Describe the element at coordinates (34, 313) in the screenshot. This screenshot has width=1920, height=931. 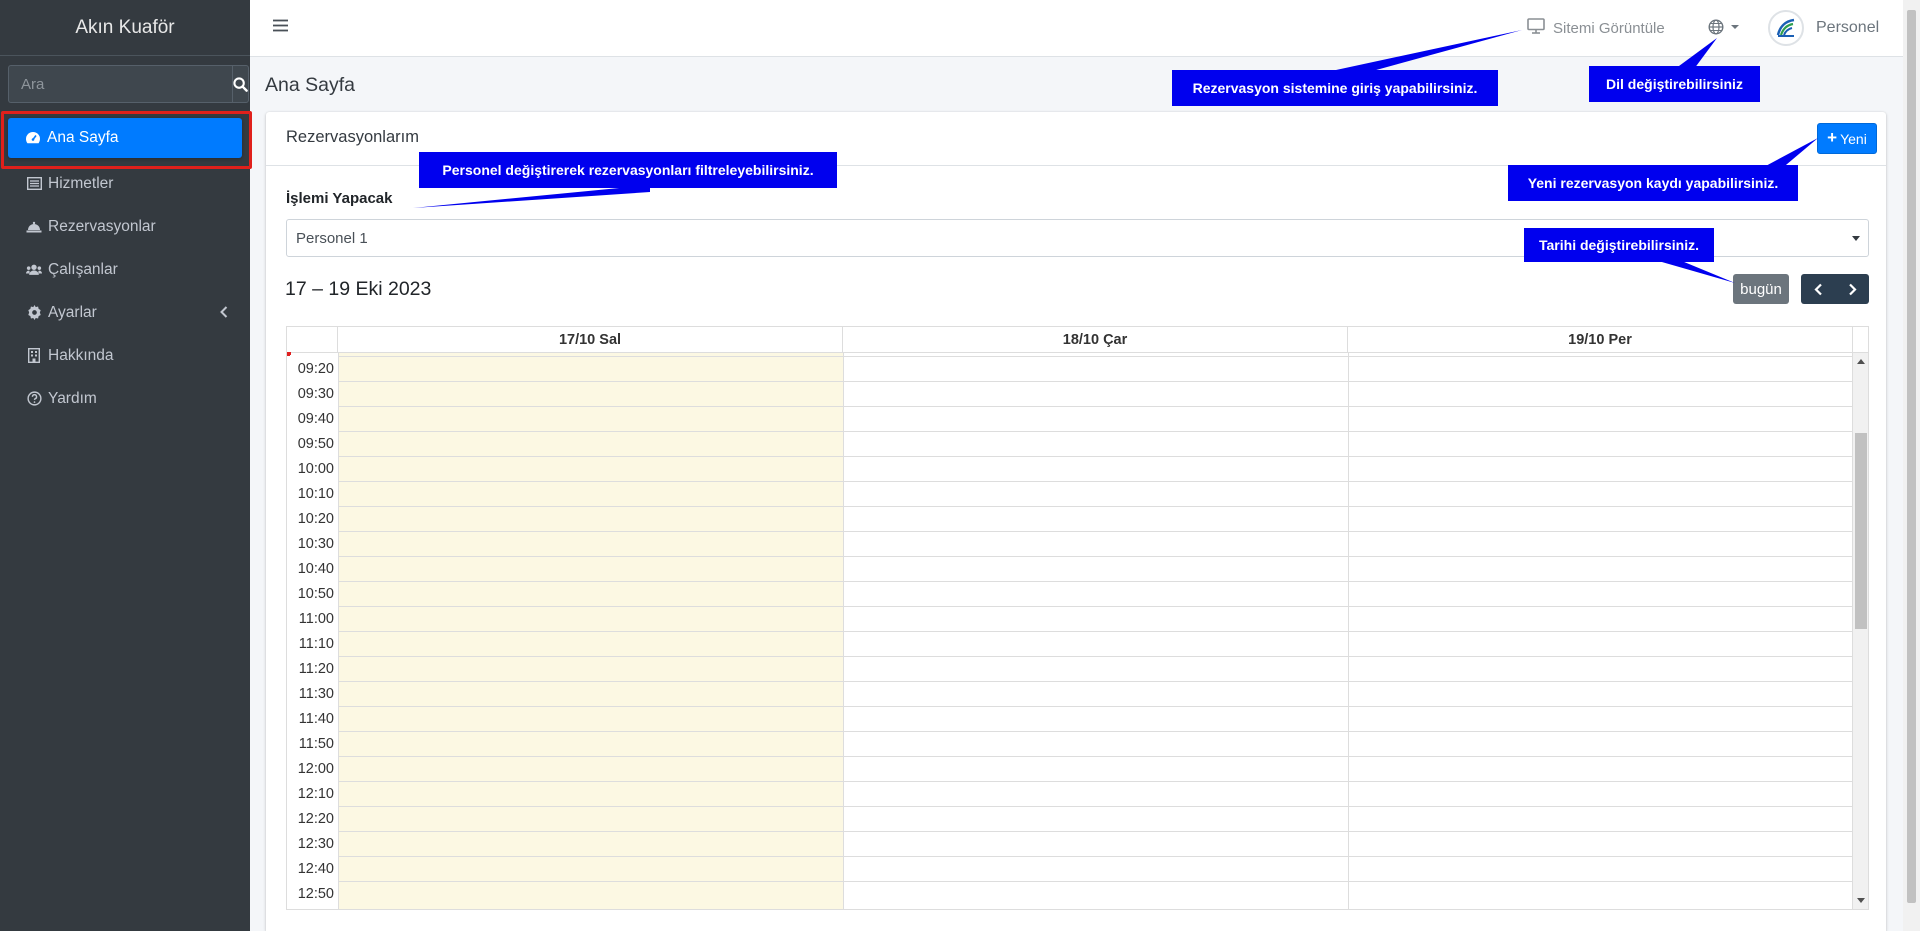
I see `gear-icon` at that location.